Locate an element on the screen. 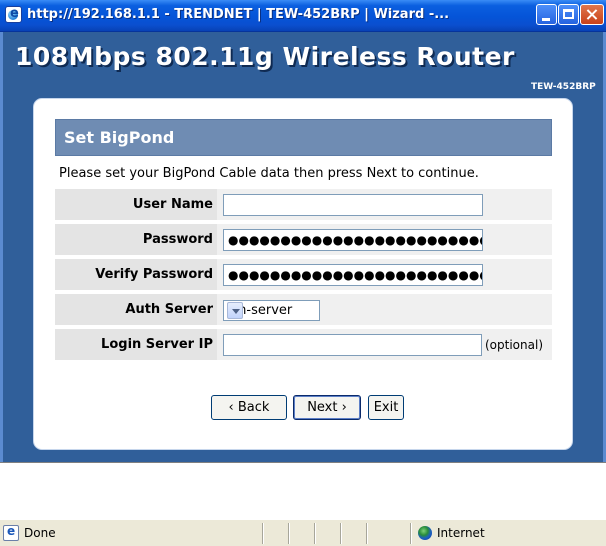 The width and height of the screenshot is (606, 546). next-button: Next › is located at coordinates (327, 407).